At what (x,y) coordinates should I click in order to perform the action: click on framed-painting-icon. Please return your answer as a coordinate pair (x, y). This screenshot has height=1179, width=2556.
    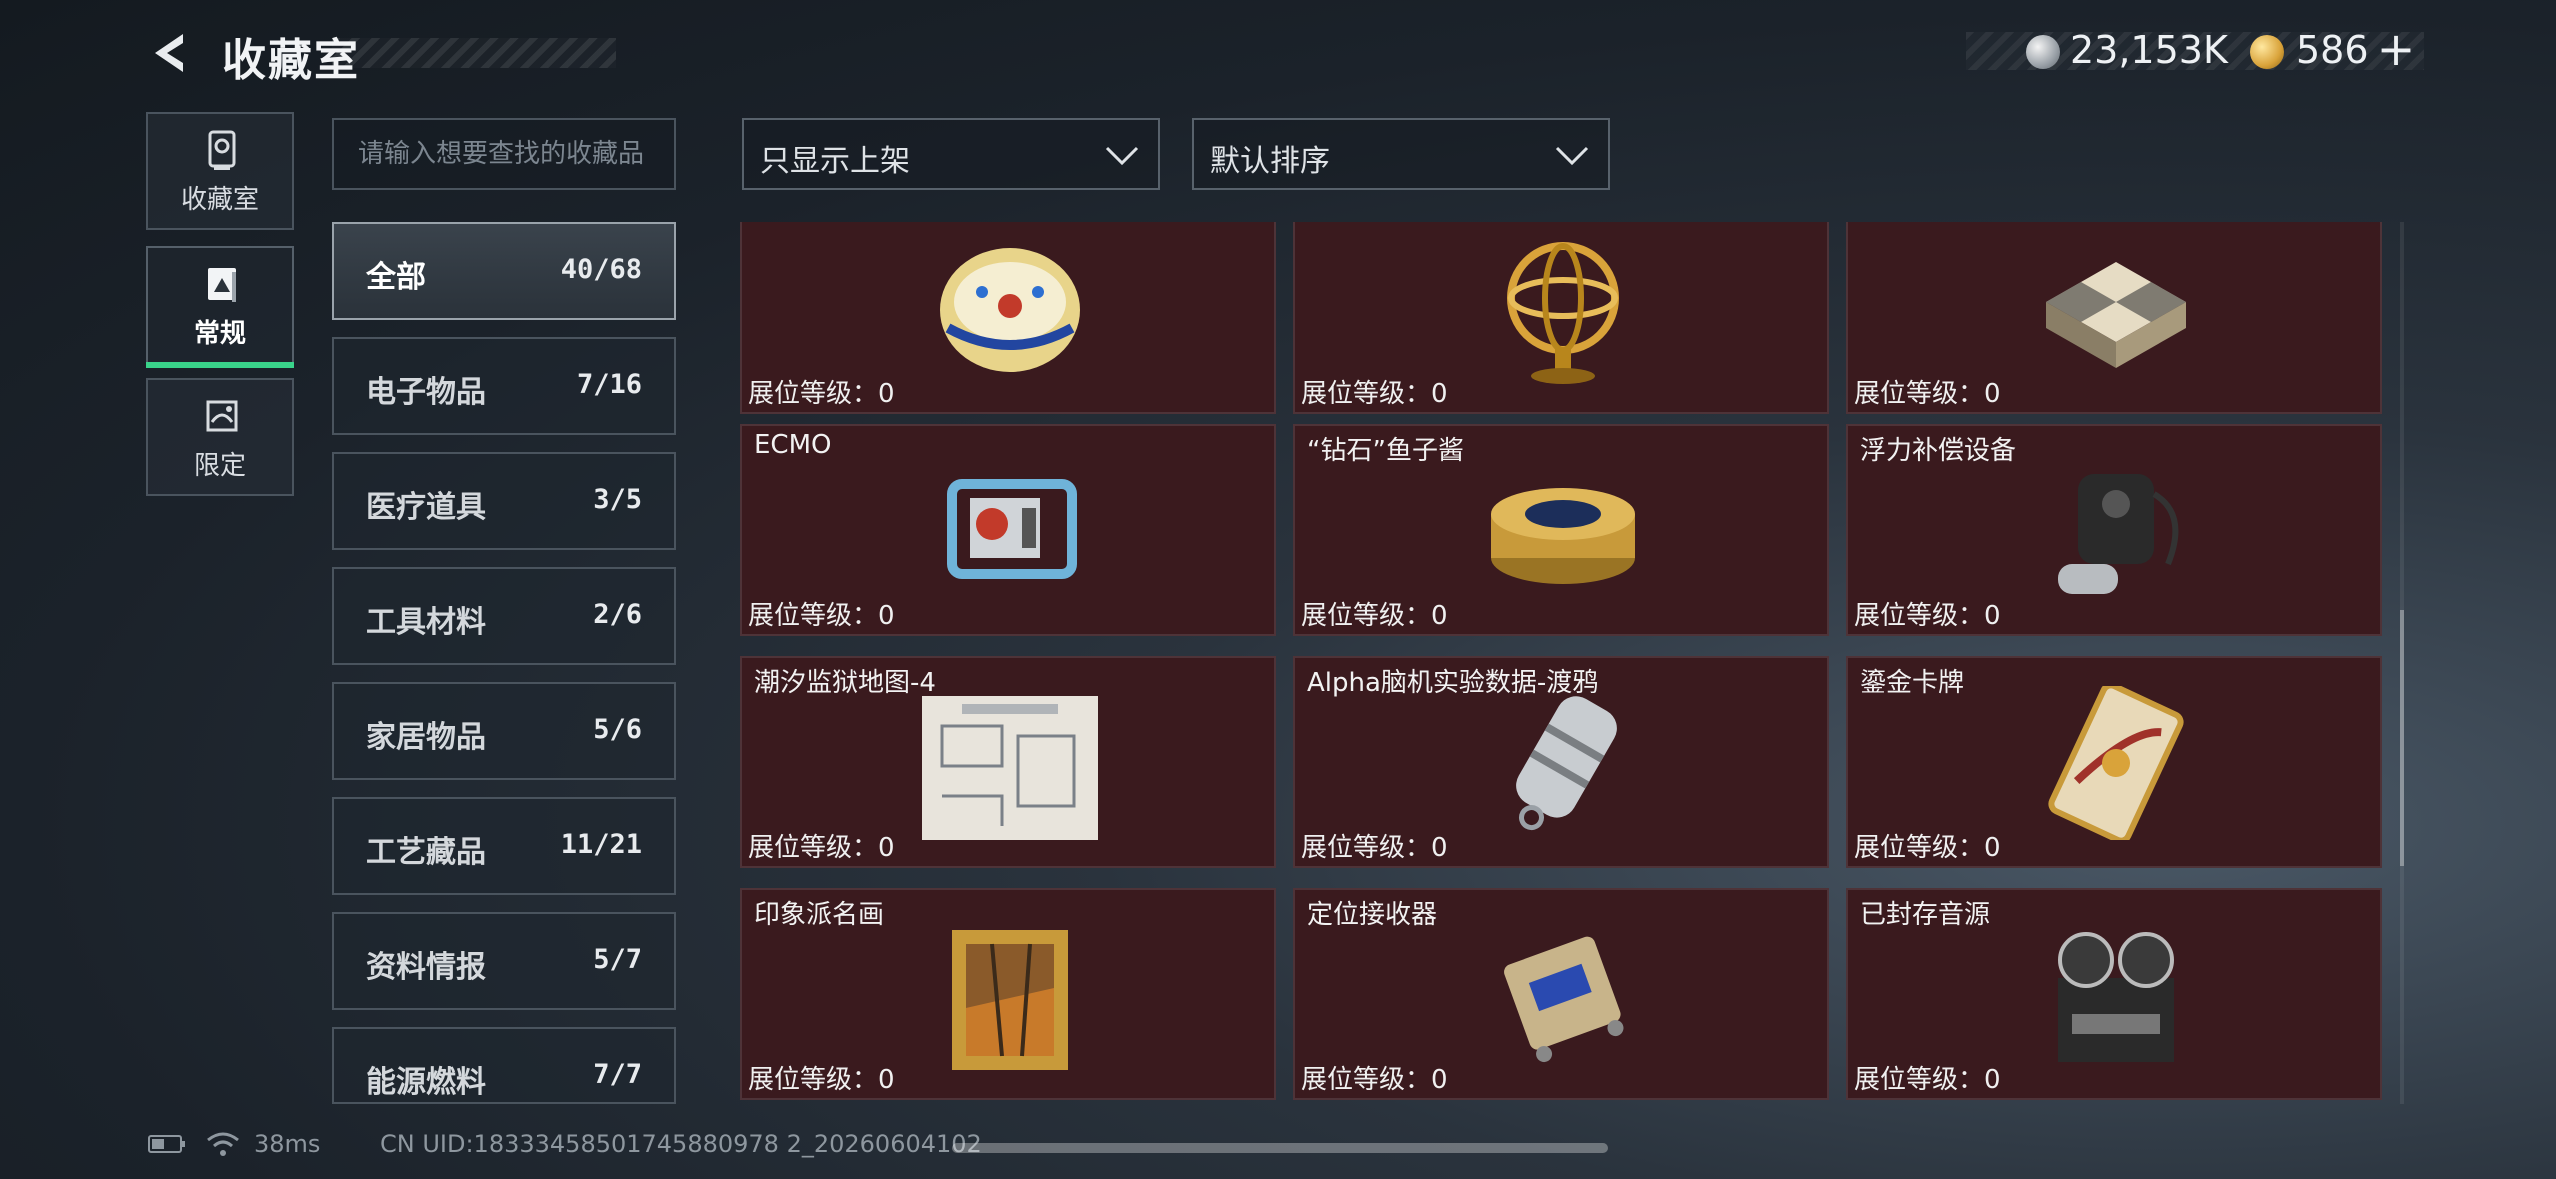
    Looking at the image, I should click on (1010, 1000).